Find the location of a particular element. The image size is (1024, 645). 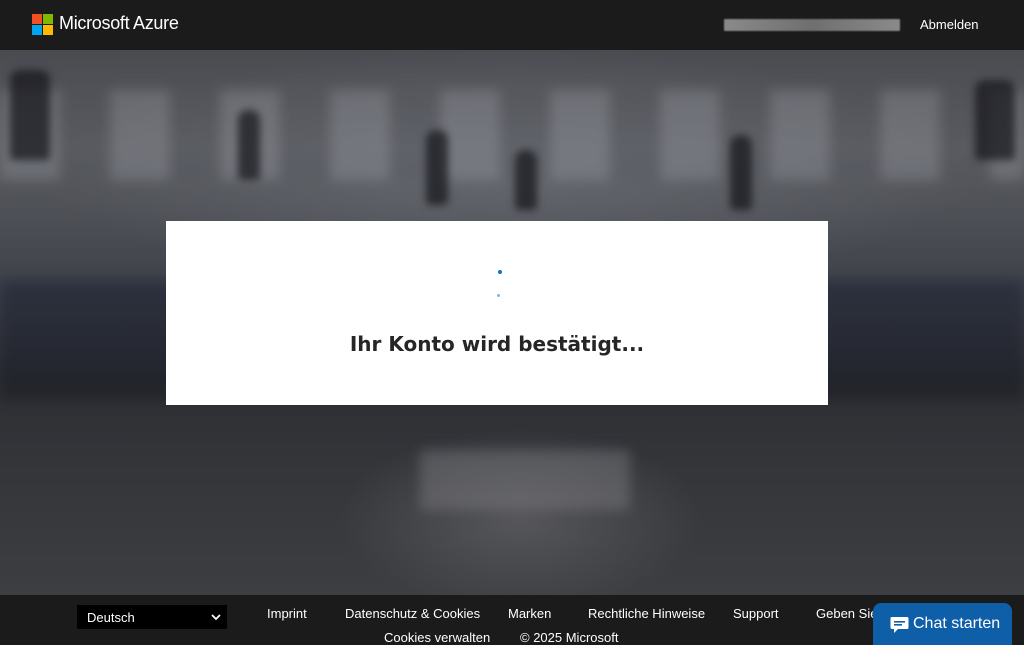

footer-link-imprint: Imprint is located at coordinates (287, 613).